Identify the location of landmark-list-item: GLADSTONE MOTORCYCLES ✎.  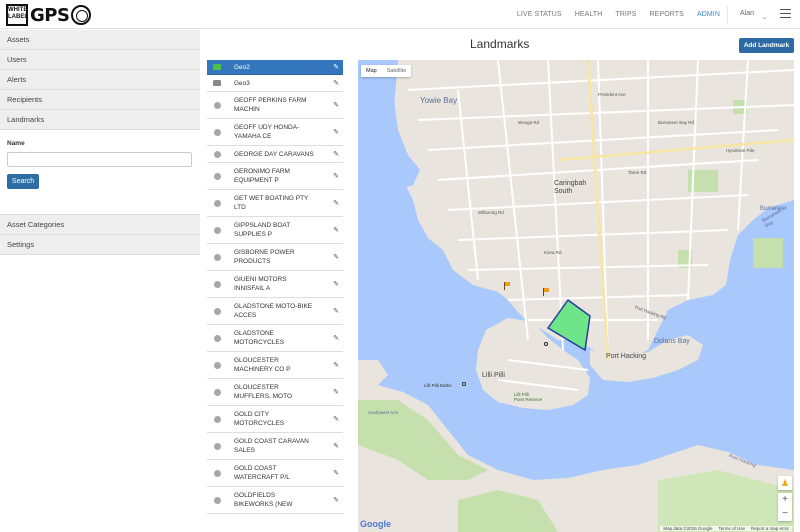
(275, 338).